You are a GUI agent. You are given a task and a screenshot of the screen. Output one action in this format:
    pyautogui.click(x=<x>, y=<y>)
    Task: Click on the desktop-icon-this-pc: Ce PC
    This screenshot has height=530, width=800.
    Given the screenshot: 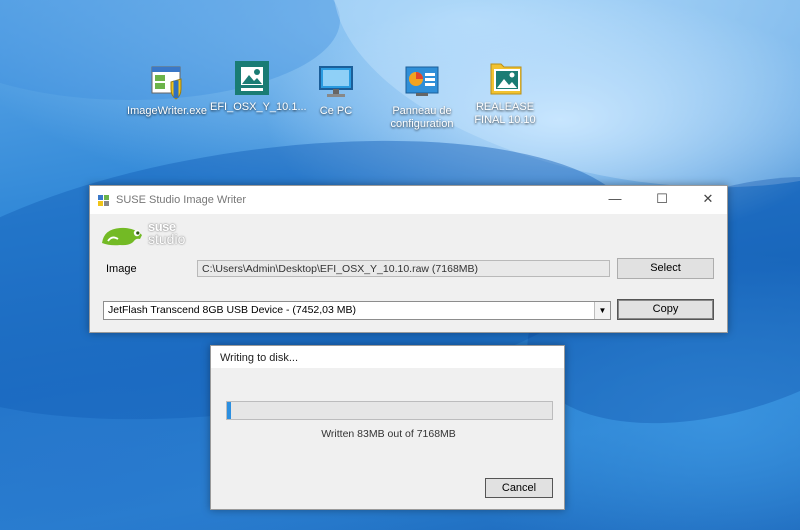 What is the action you would take?
    pyautogui.click(x=336, y=90)
    